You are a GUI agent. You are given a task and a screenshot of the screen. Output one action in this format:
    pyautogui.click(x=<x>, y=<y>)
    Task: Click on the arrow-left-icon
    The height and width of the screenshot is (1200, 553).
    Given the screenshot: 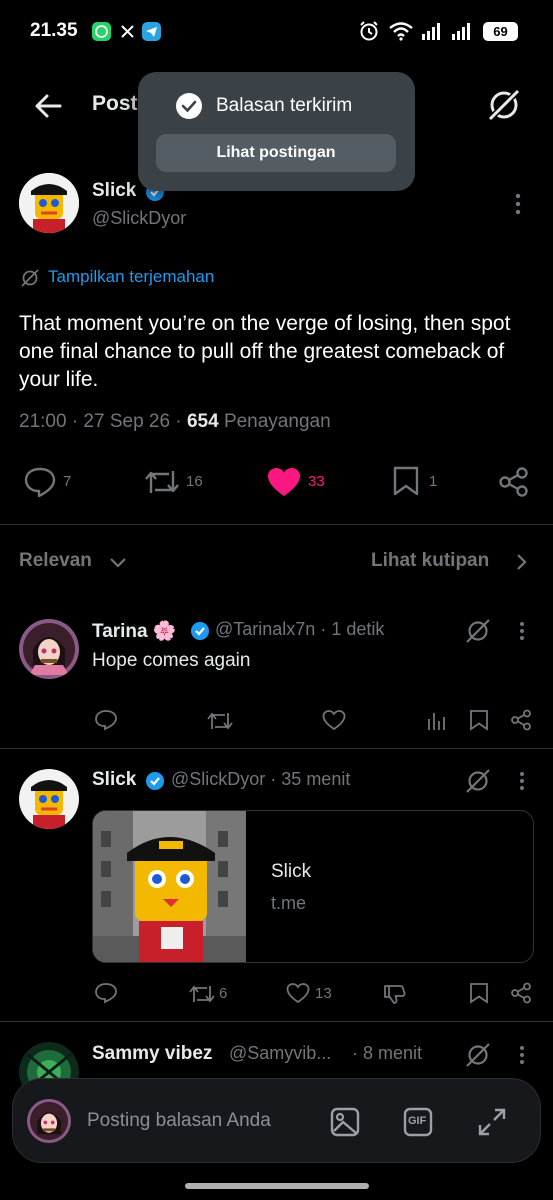 What is the action you would take?
    pyautogui.click(x=48, y=106)
    